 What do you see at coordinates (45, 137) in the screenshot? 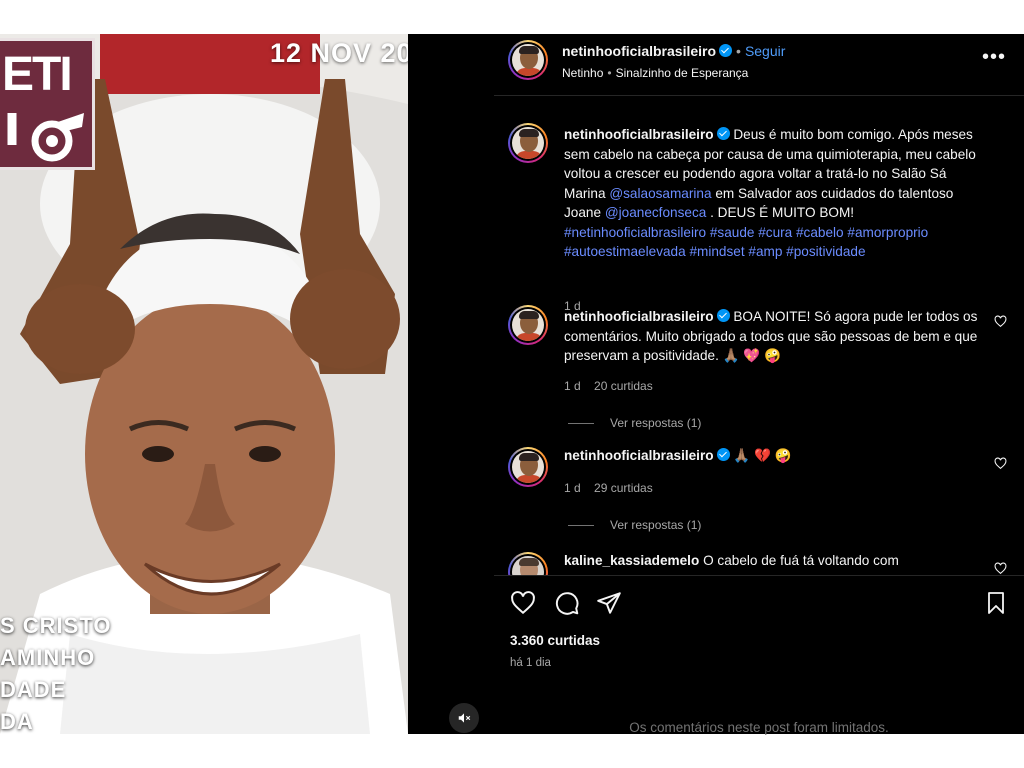
I see `whistle-icon` at bounding box center [45, 137].